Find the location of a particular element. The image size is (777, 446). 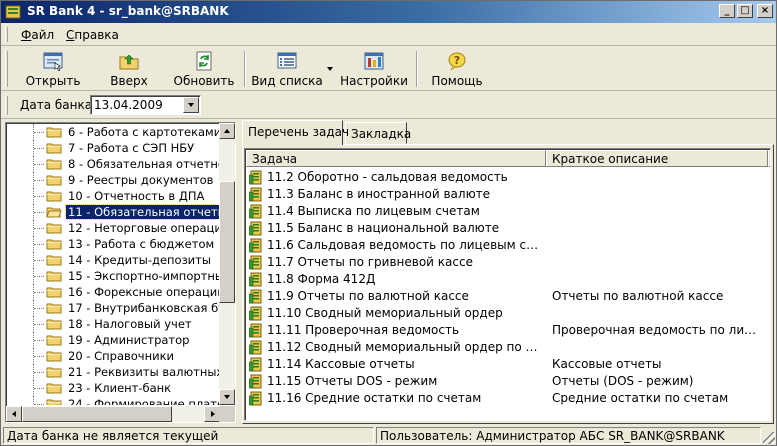

size-grip is located at coordinates (769, 438).